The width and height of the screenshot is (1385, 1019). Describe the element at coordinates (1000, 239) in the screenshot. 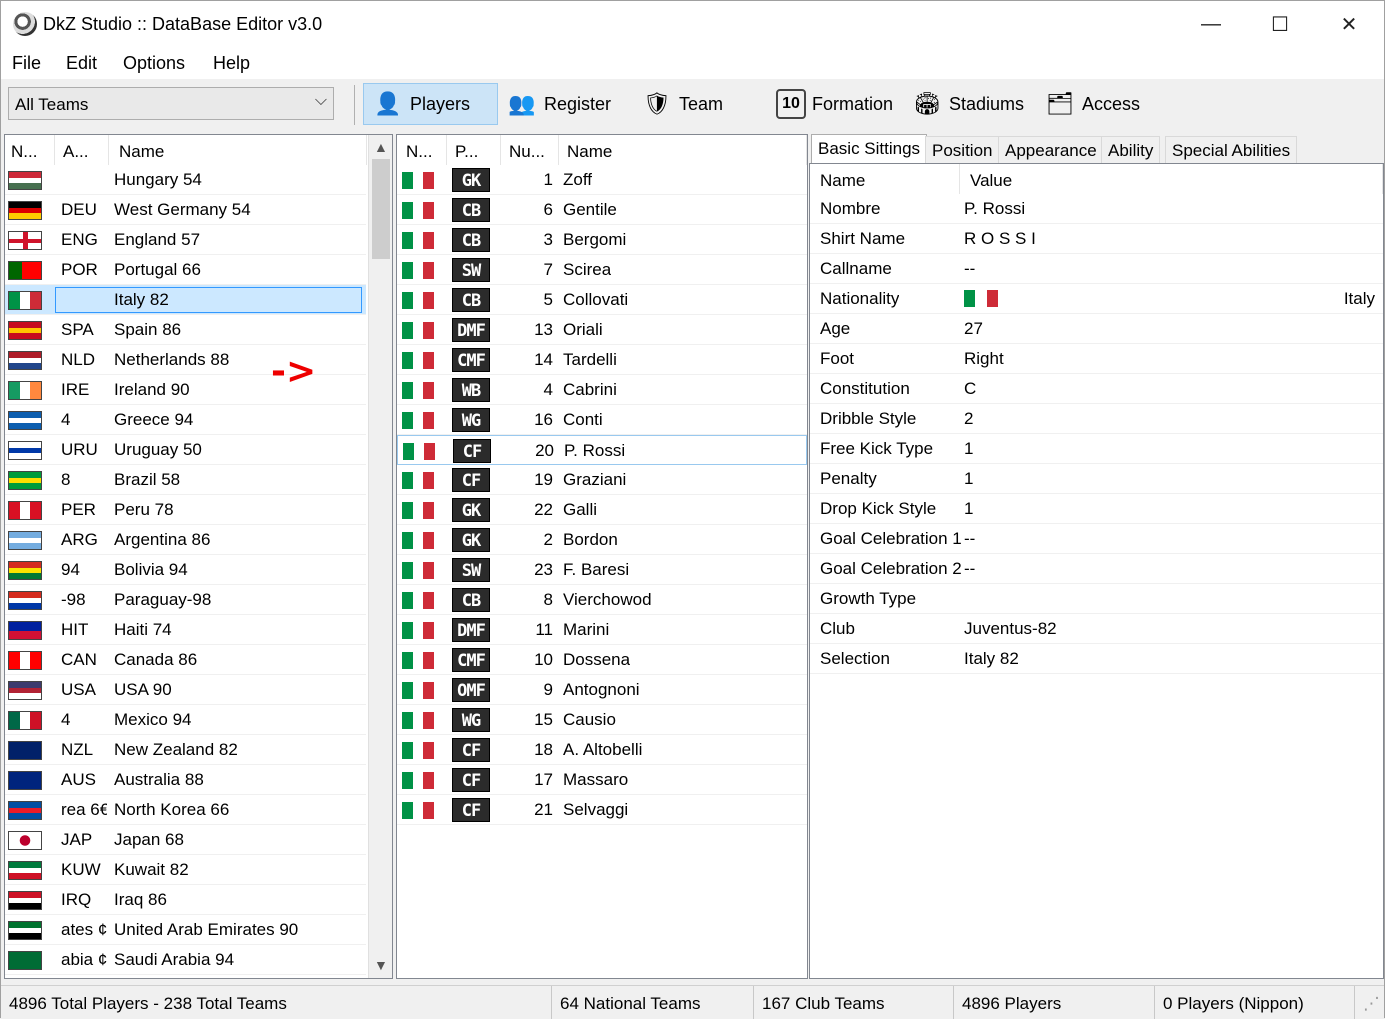

I see `detail-value: R O S S I` at that location.